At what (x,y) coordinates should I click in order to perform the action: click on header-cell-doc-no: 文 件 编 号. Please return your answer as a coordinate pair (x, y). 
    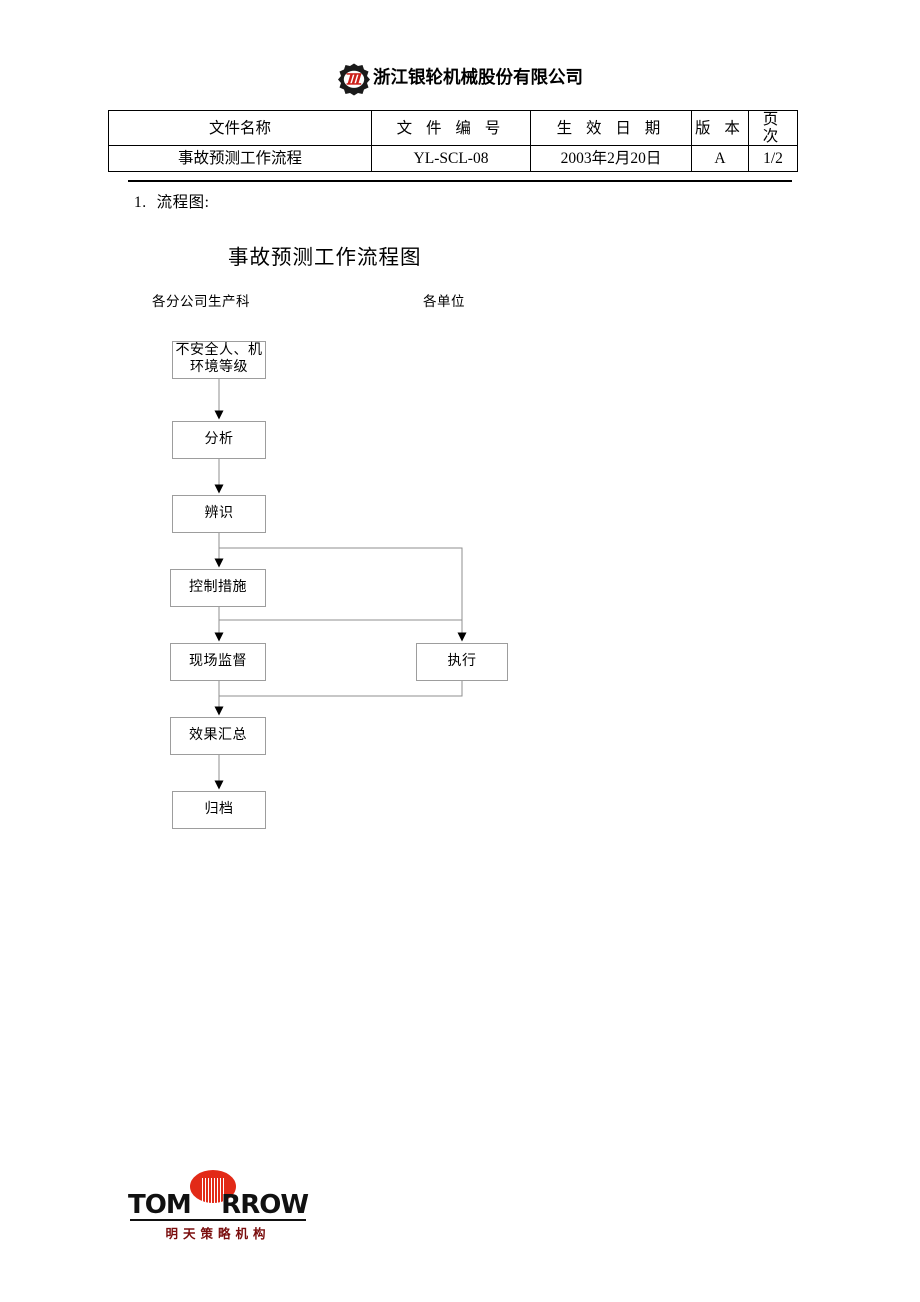
    Looking at the image, I should click on (451, 128).